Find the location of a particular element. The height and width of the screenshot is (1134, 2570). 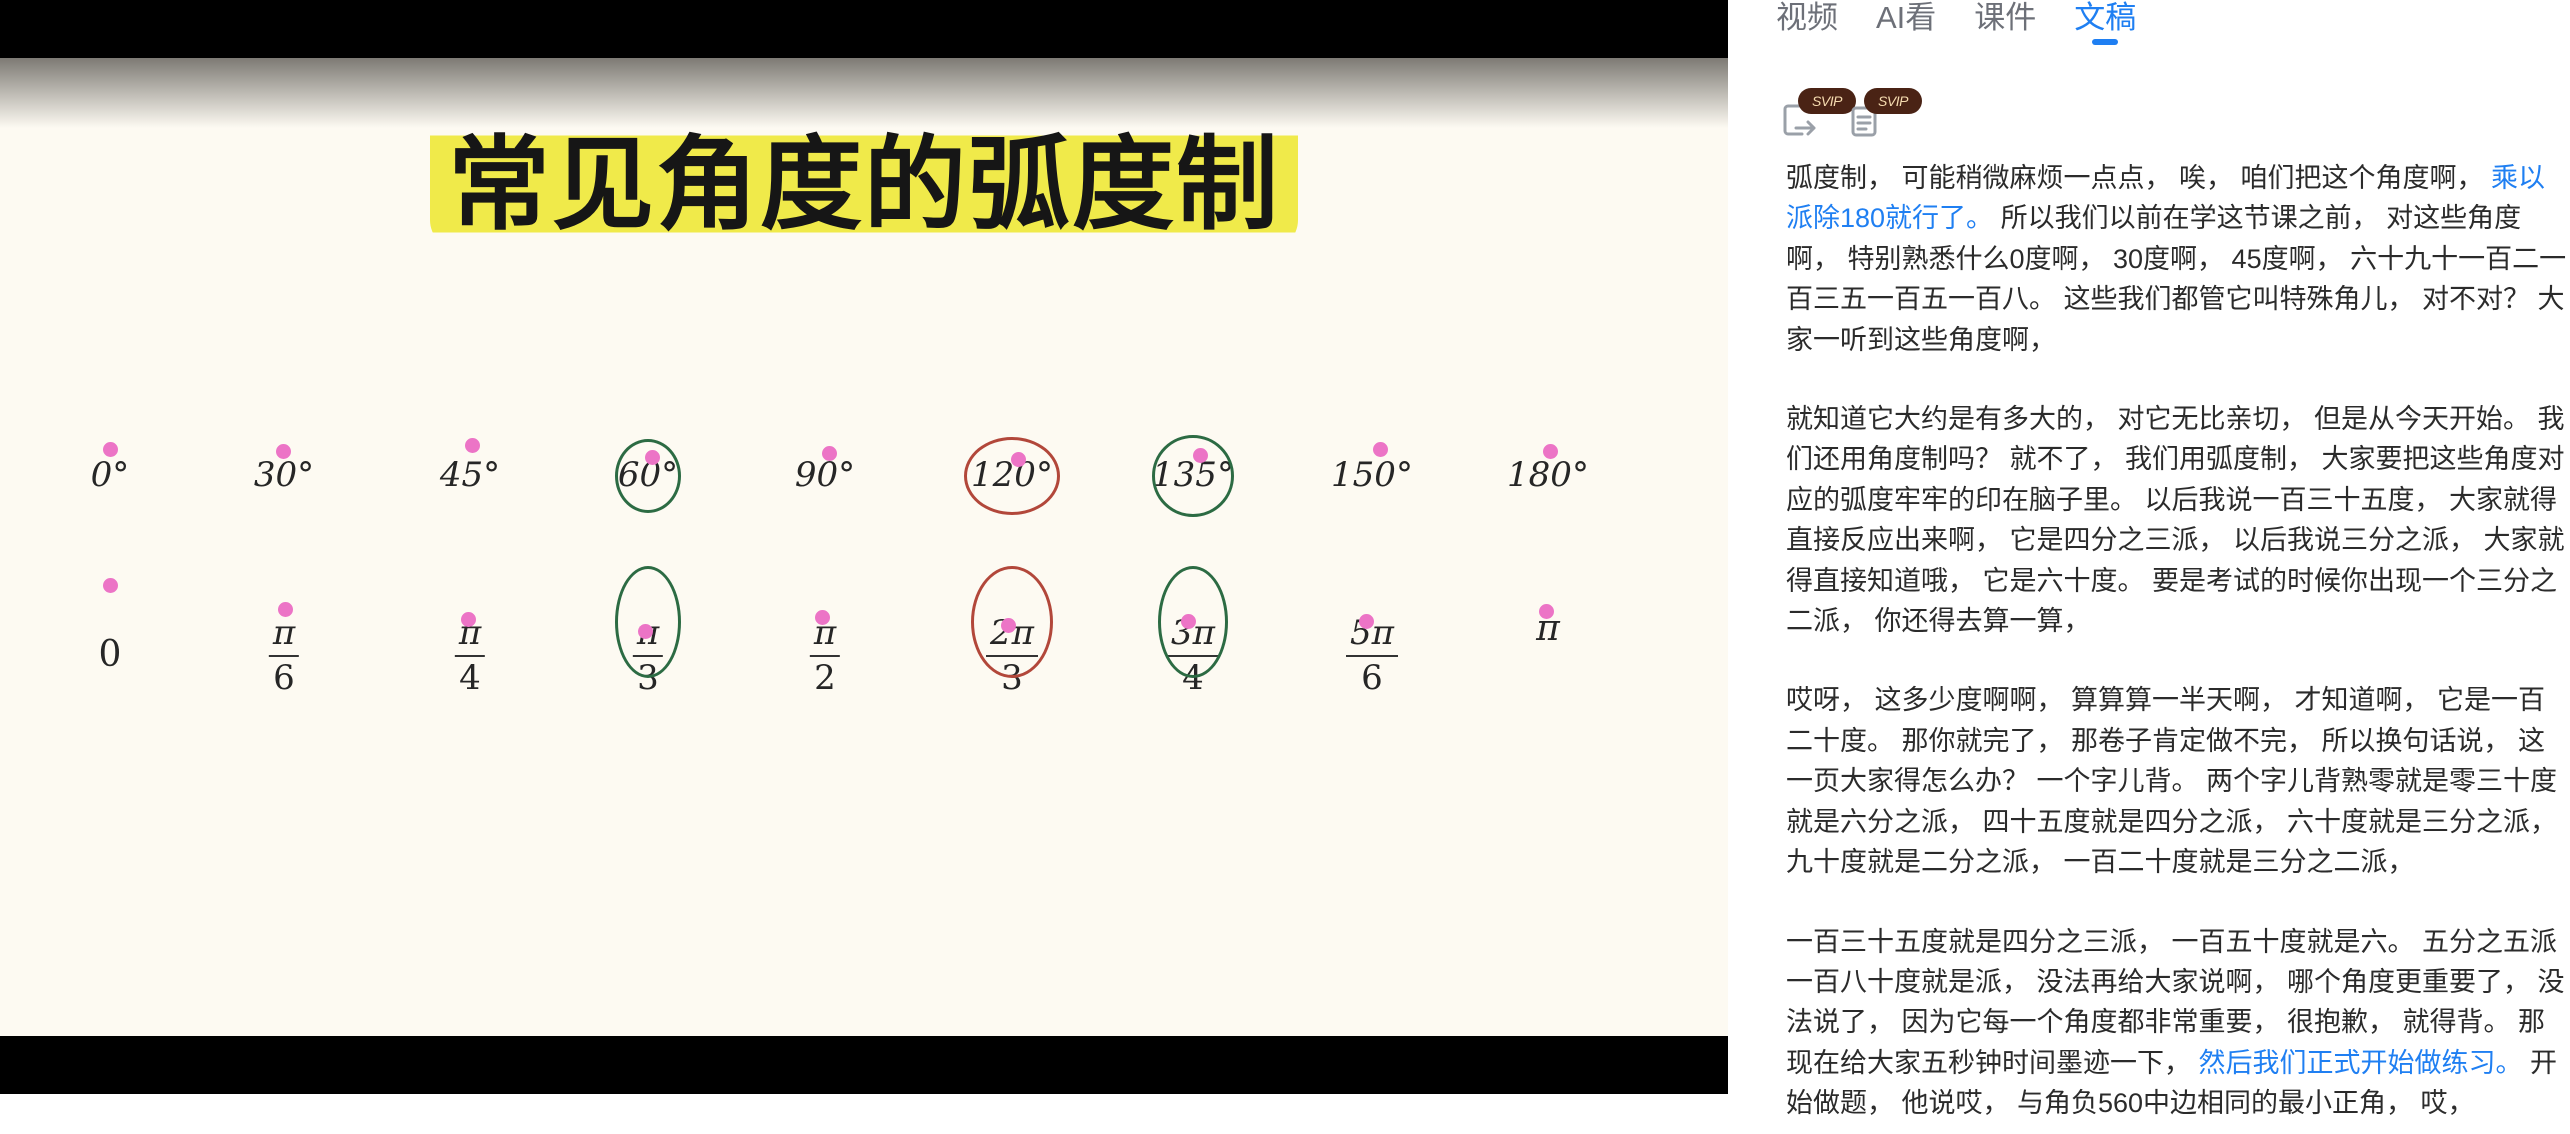

tab-video: 视频 is located at coordinates (1807, 18).